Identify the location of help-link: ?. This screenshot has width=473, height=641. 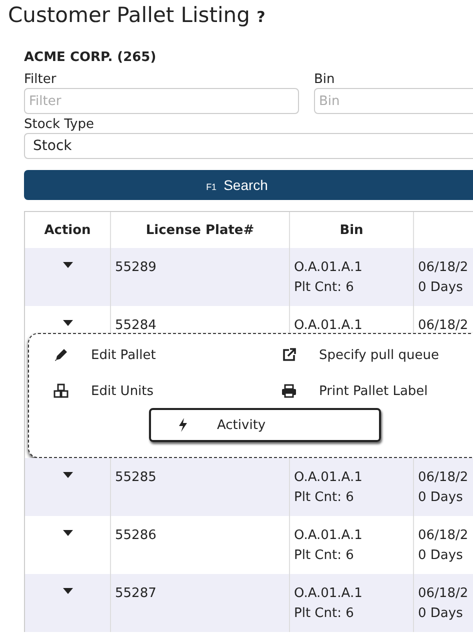
(261, 17).